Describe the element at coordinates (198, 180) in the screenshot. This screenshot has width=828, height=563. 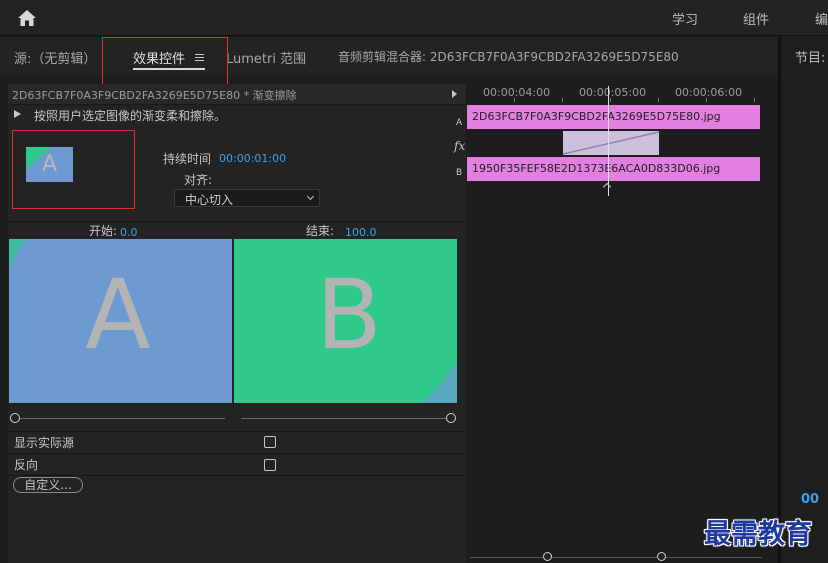
I see `align-label: 对齐:` at that location.